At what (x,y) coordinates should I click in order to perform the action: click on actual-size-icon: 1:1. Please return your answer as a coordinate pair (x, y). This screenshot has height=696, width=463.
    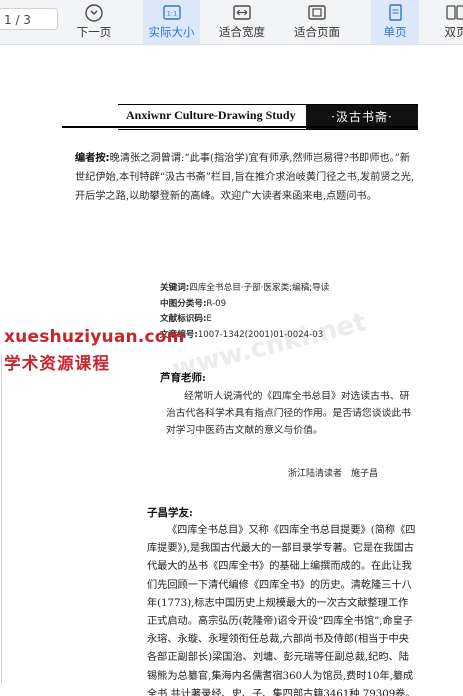
    Looking at the image, I should click on (171, 12).